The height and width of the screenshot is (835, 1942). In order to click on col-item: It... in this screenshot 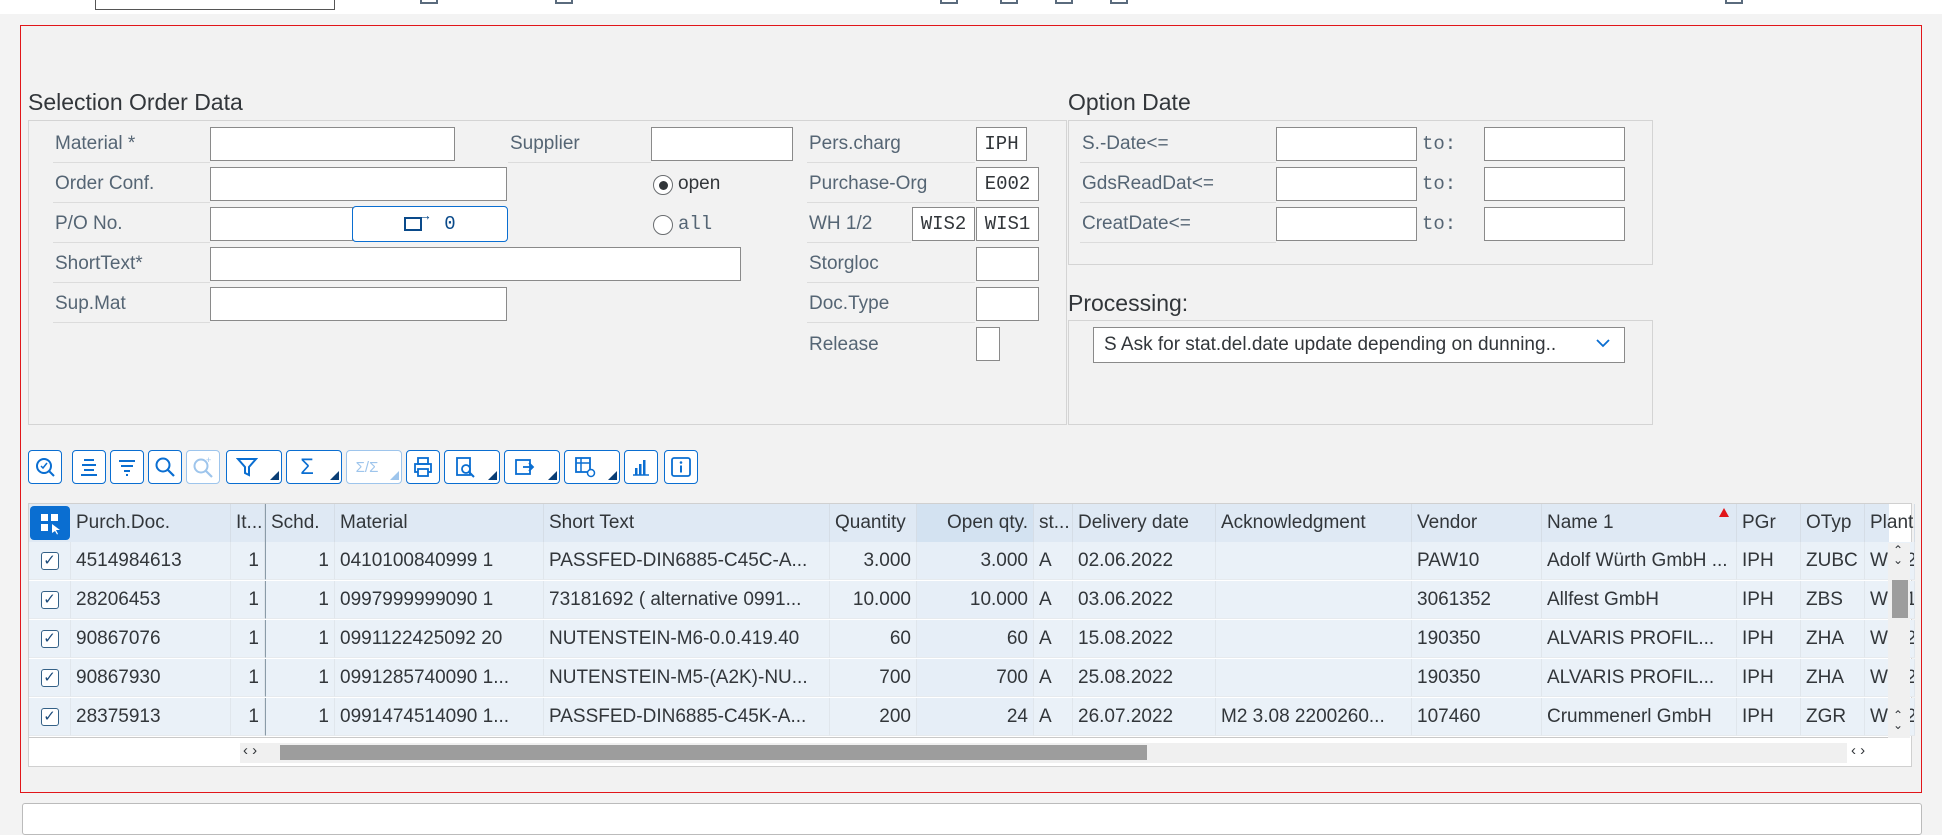, I will do `click(248, 523)`.